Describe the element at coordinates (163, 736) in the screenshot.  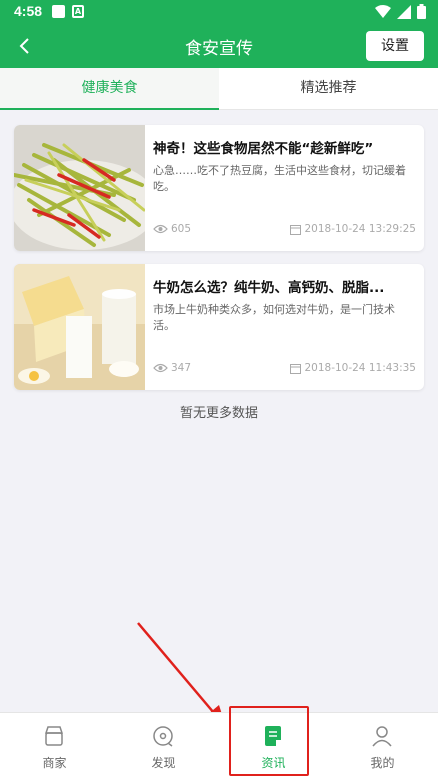
I see `discover-icon` at that location.